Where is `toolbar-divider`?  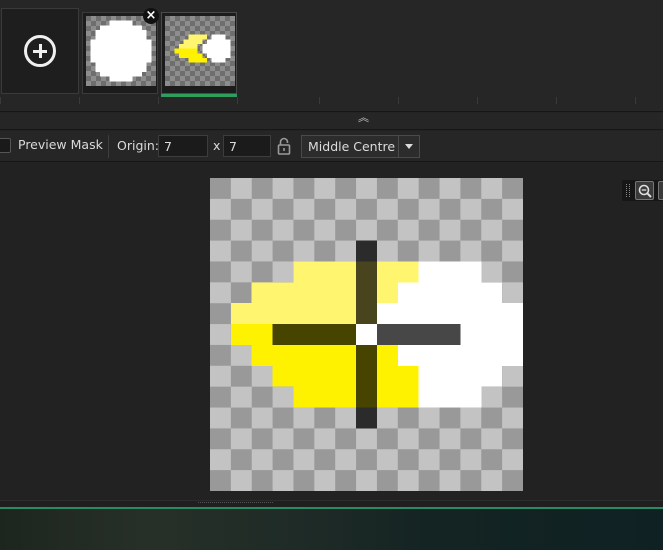
toolbar-divider is located at coordinates (108, 146).